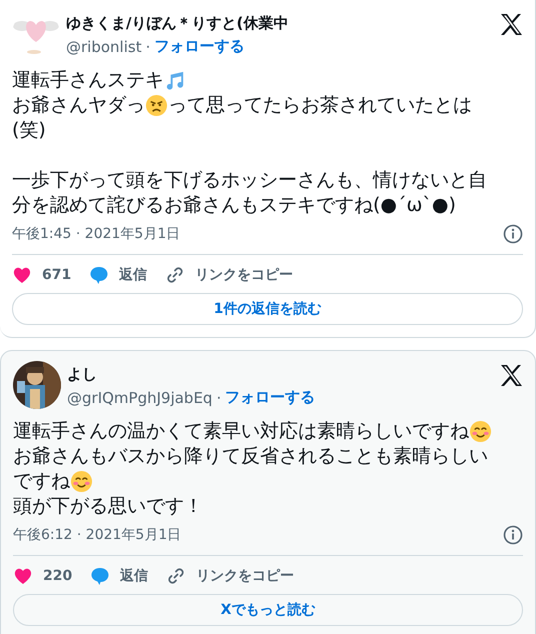 Image resolution: width=536 pixels, height=634 pixels. I want to click on read-more-button: Xでもっと読む, so click(268, 610).